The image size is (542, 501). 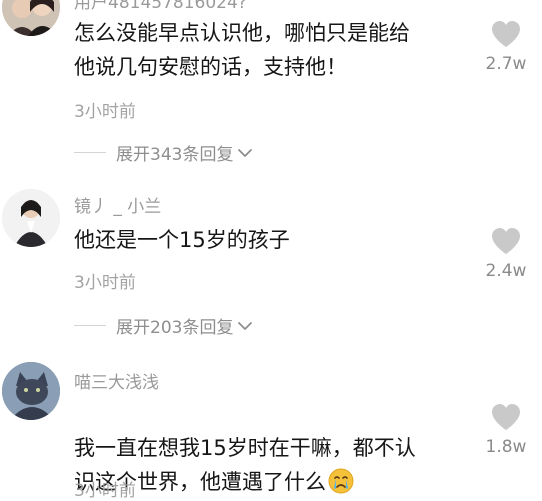 I want to click on username: 喵三大浅浅, so click(x=116, y=380).